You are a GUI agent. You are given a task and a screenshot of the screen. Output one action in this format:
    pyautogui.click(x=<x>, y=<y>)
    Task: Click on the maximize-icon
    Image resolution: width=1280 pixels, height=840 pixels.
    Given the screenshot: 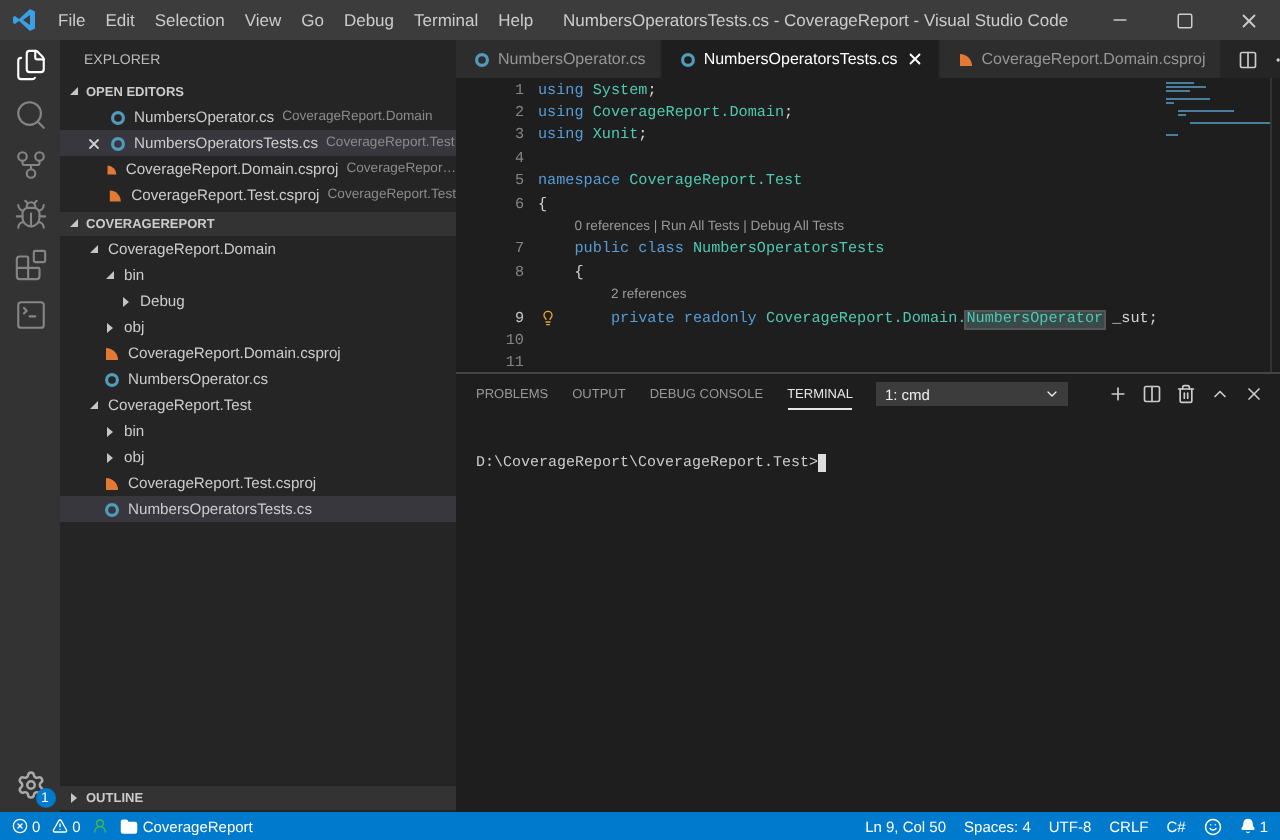 What is the action you would take?
    pyautogui.click(x=1184, y=20)
    